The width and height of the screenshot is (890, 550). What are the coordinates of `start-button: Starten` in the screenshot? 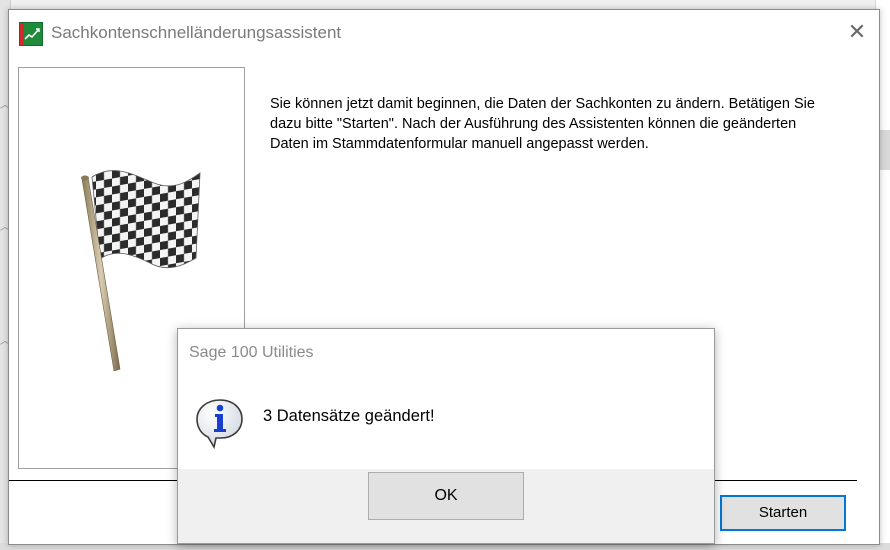 It's located at (783, 513).